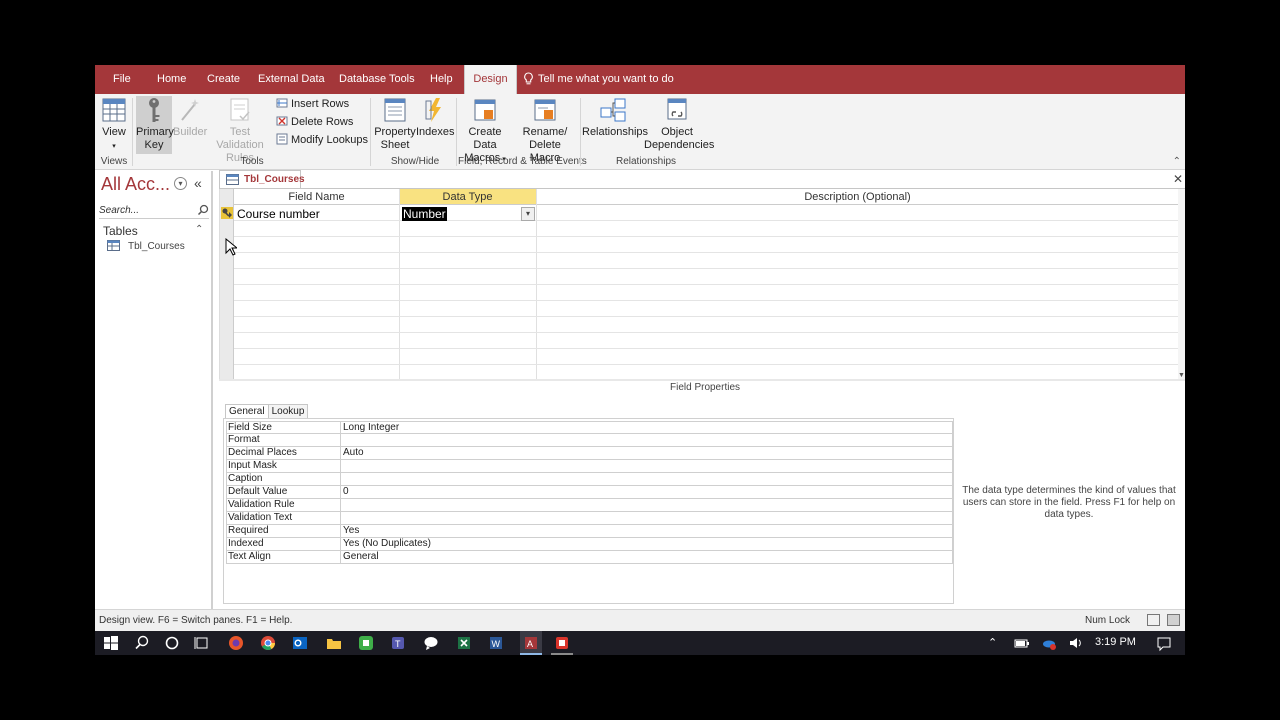  Describe the element at coordinates (589, 518) in the screenshot. I see `property-row-validation-text: Validation Text` at that location.